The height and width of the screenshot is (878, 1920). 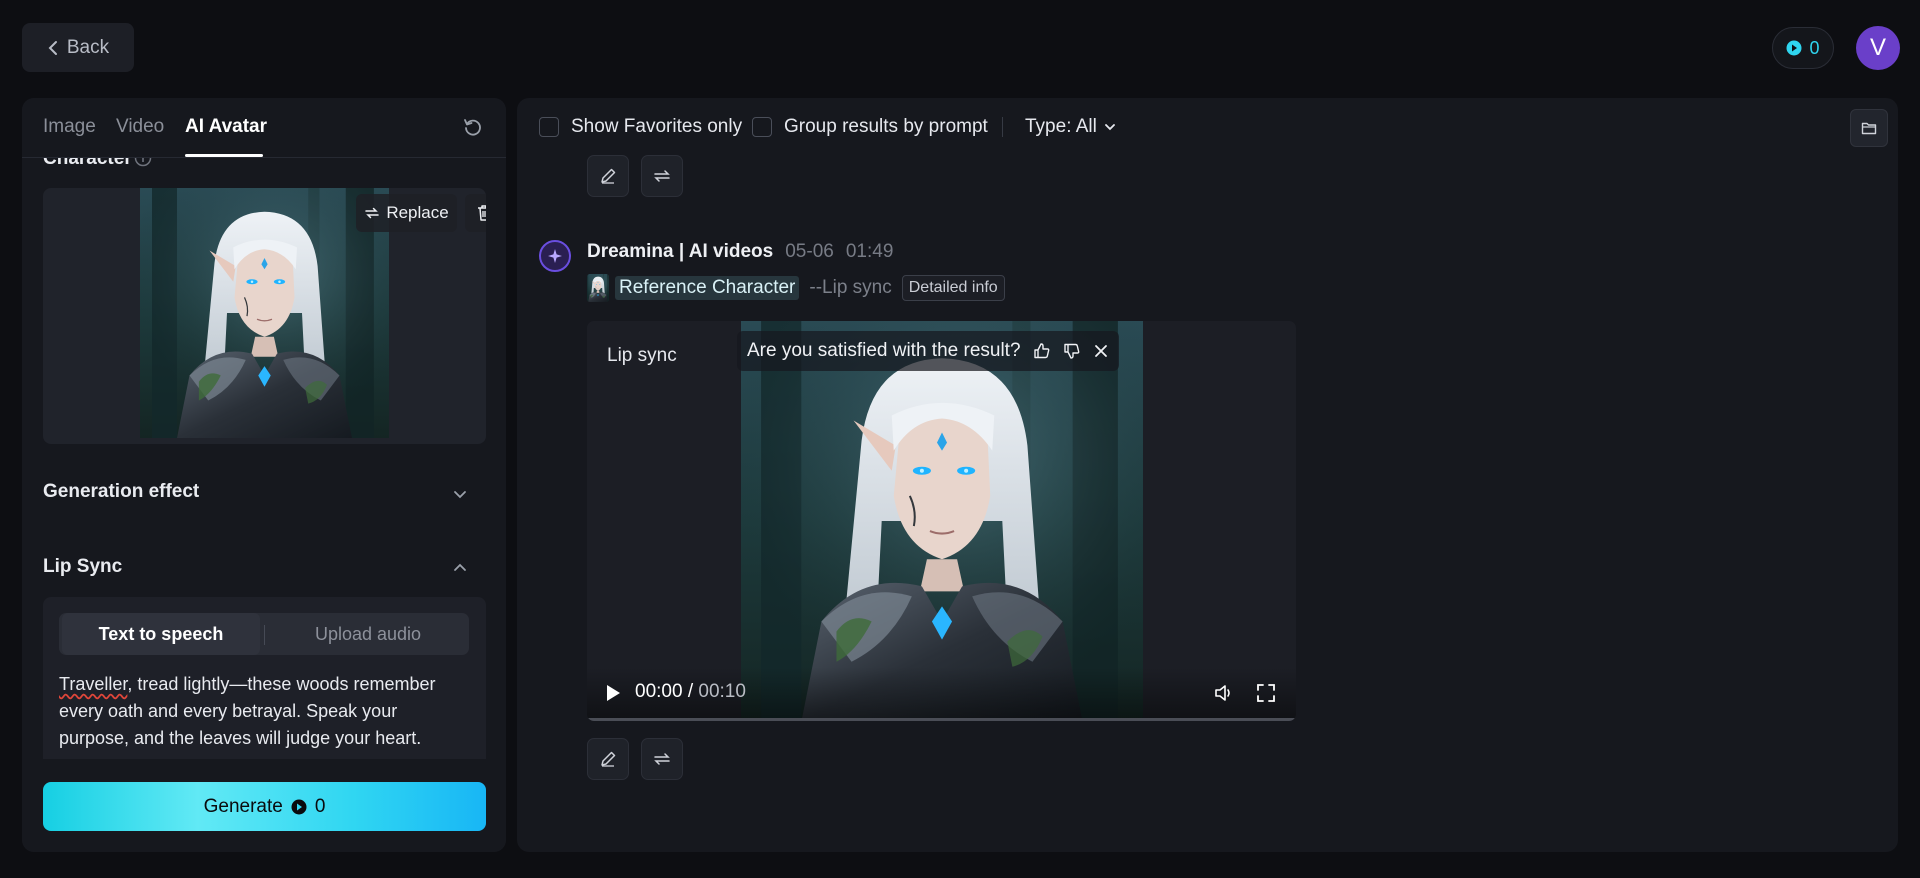 I want to click on reference-thumbnail, so click(x=598, y=288).